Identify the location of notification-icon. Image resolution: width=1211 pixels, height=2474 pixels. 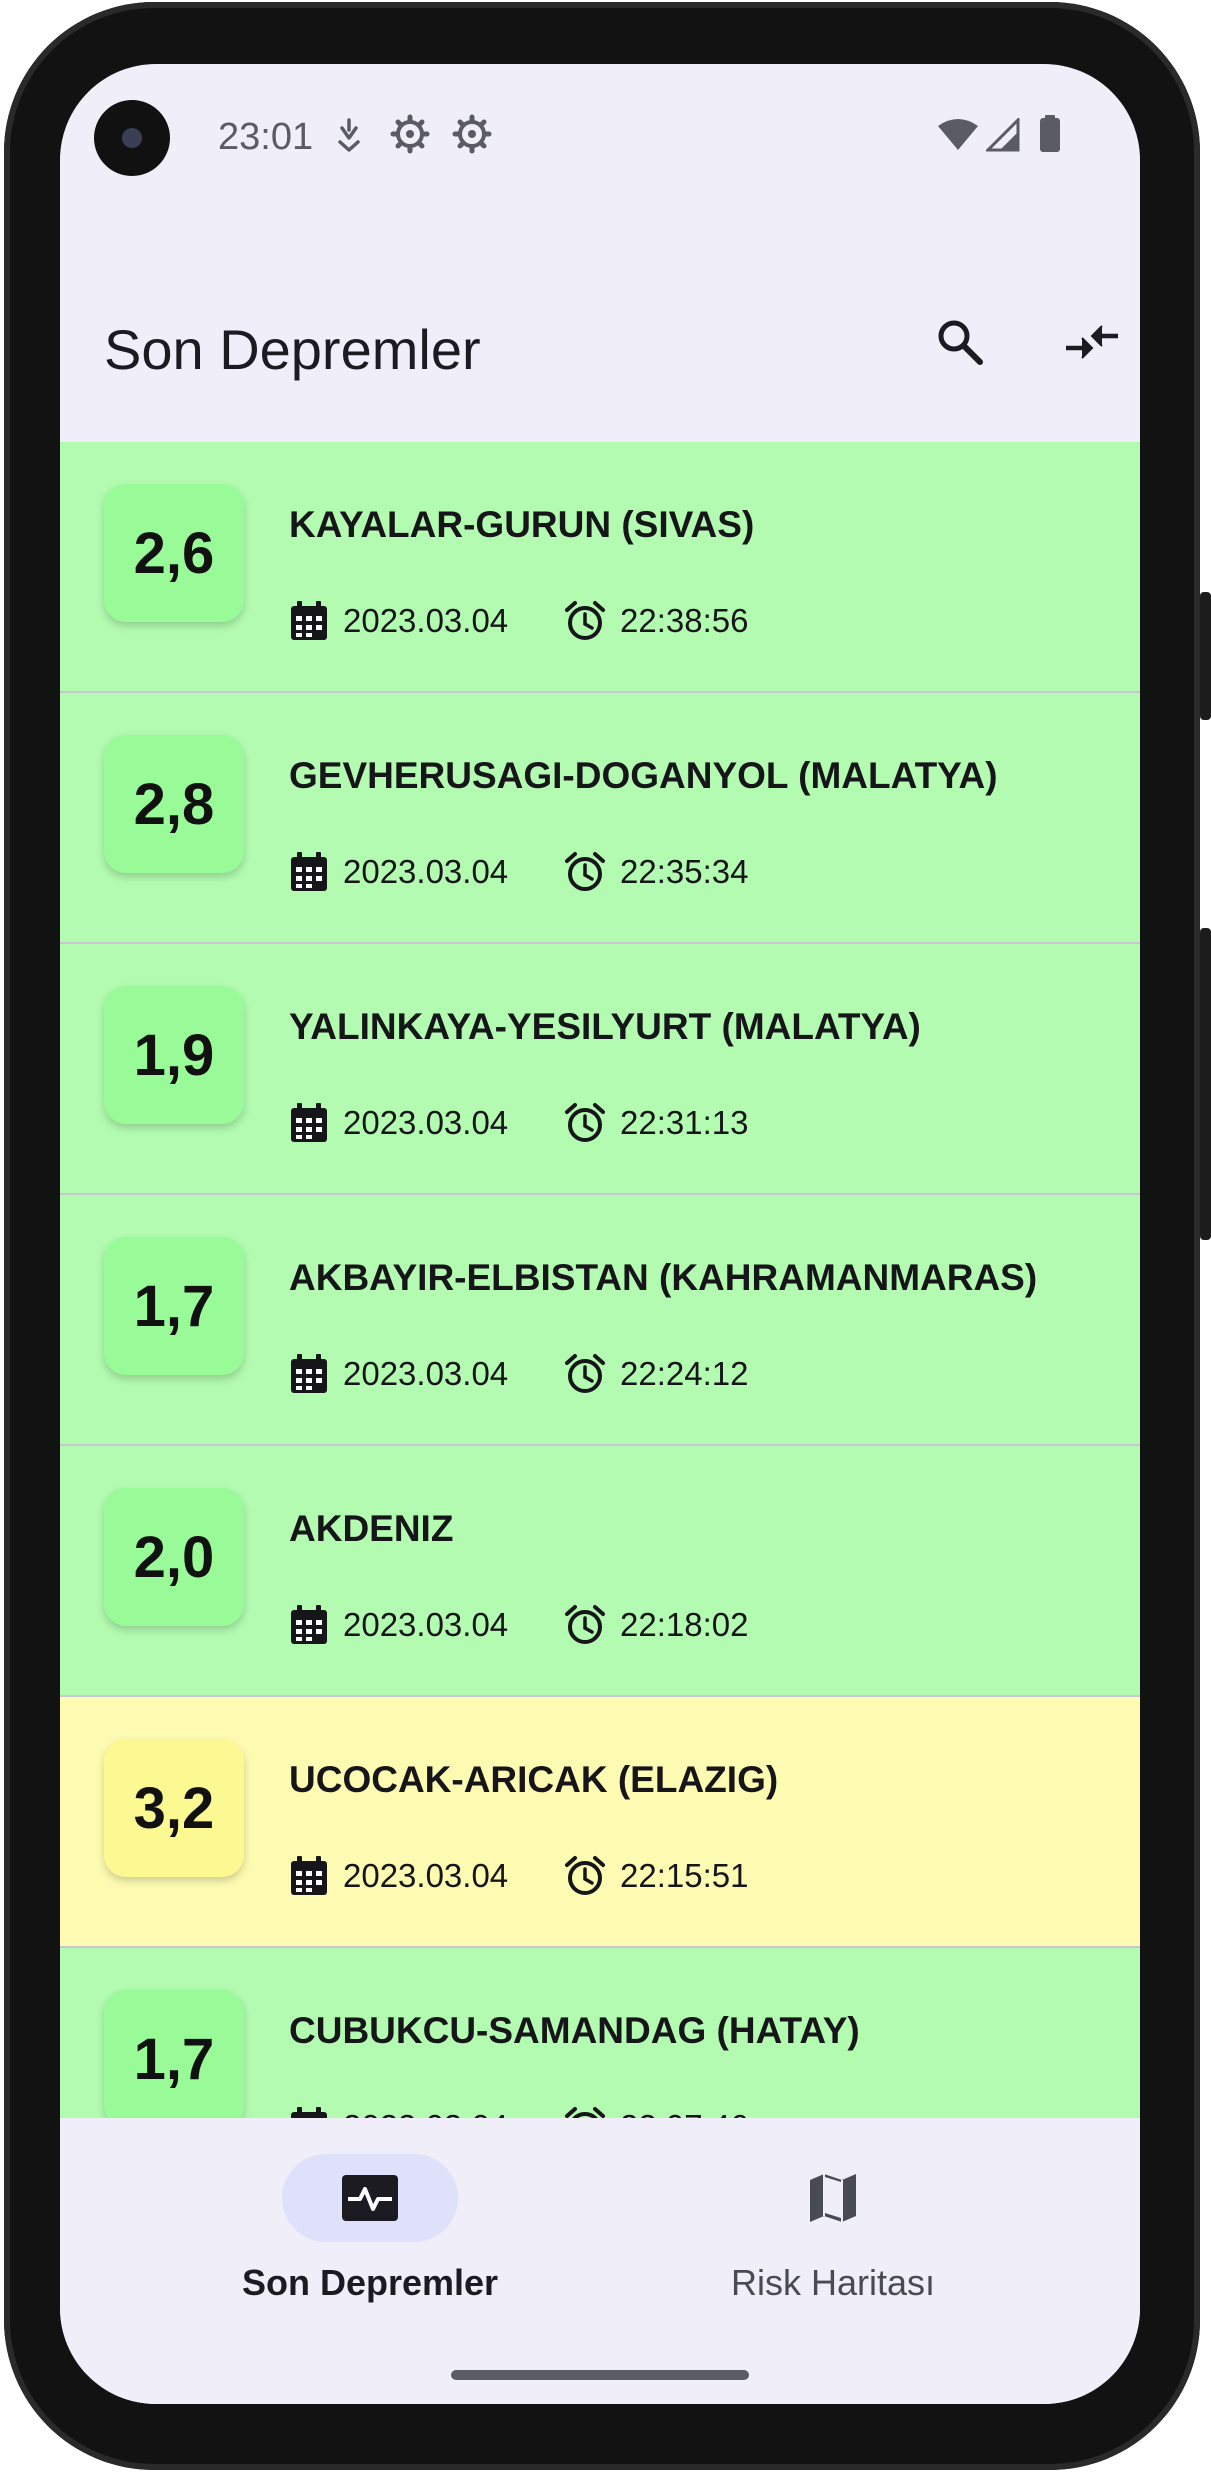
(349, 135).